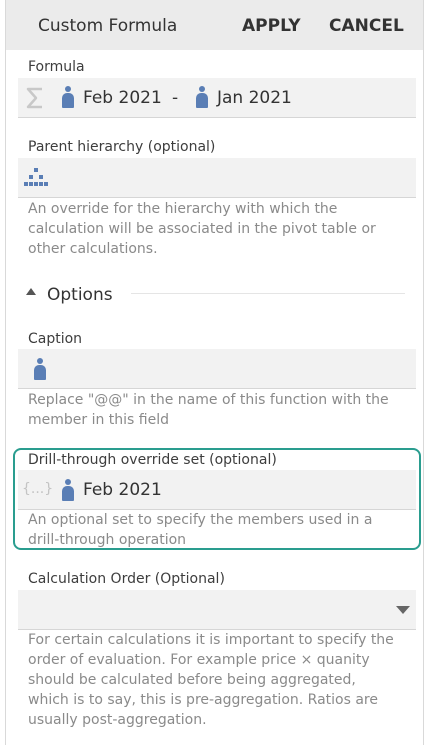 This screenshot has width=430, height=745. What do you see at coordinates (122, 98) in the screenshot?
I see `formula-member-1: Feb 2021` at bounding box center [122, 98].